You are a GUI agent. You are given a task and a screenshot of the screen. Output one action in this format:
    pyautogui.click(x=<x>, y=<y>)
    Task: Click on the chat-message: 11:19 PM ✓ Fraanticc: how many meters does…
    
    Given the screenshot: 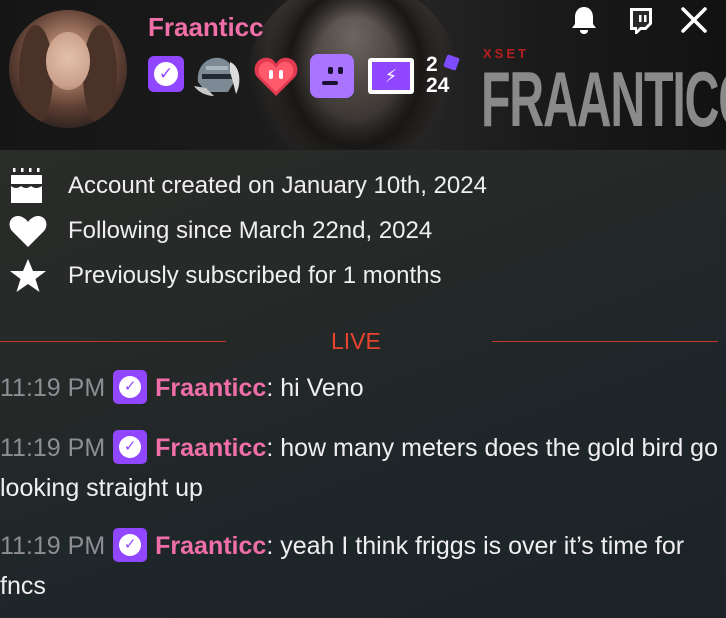 What is the action you would take?
    pyautogui.click(x=363, y=468)
    